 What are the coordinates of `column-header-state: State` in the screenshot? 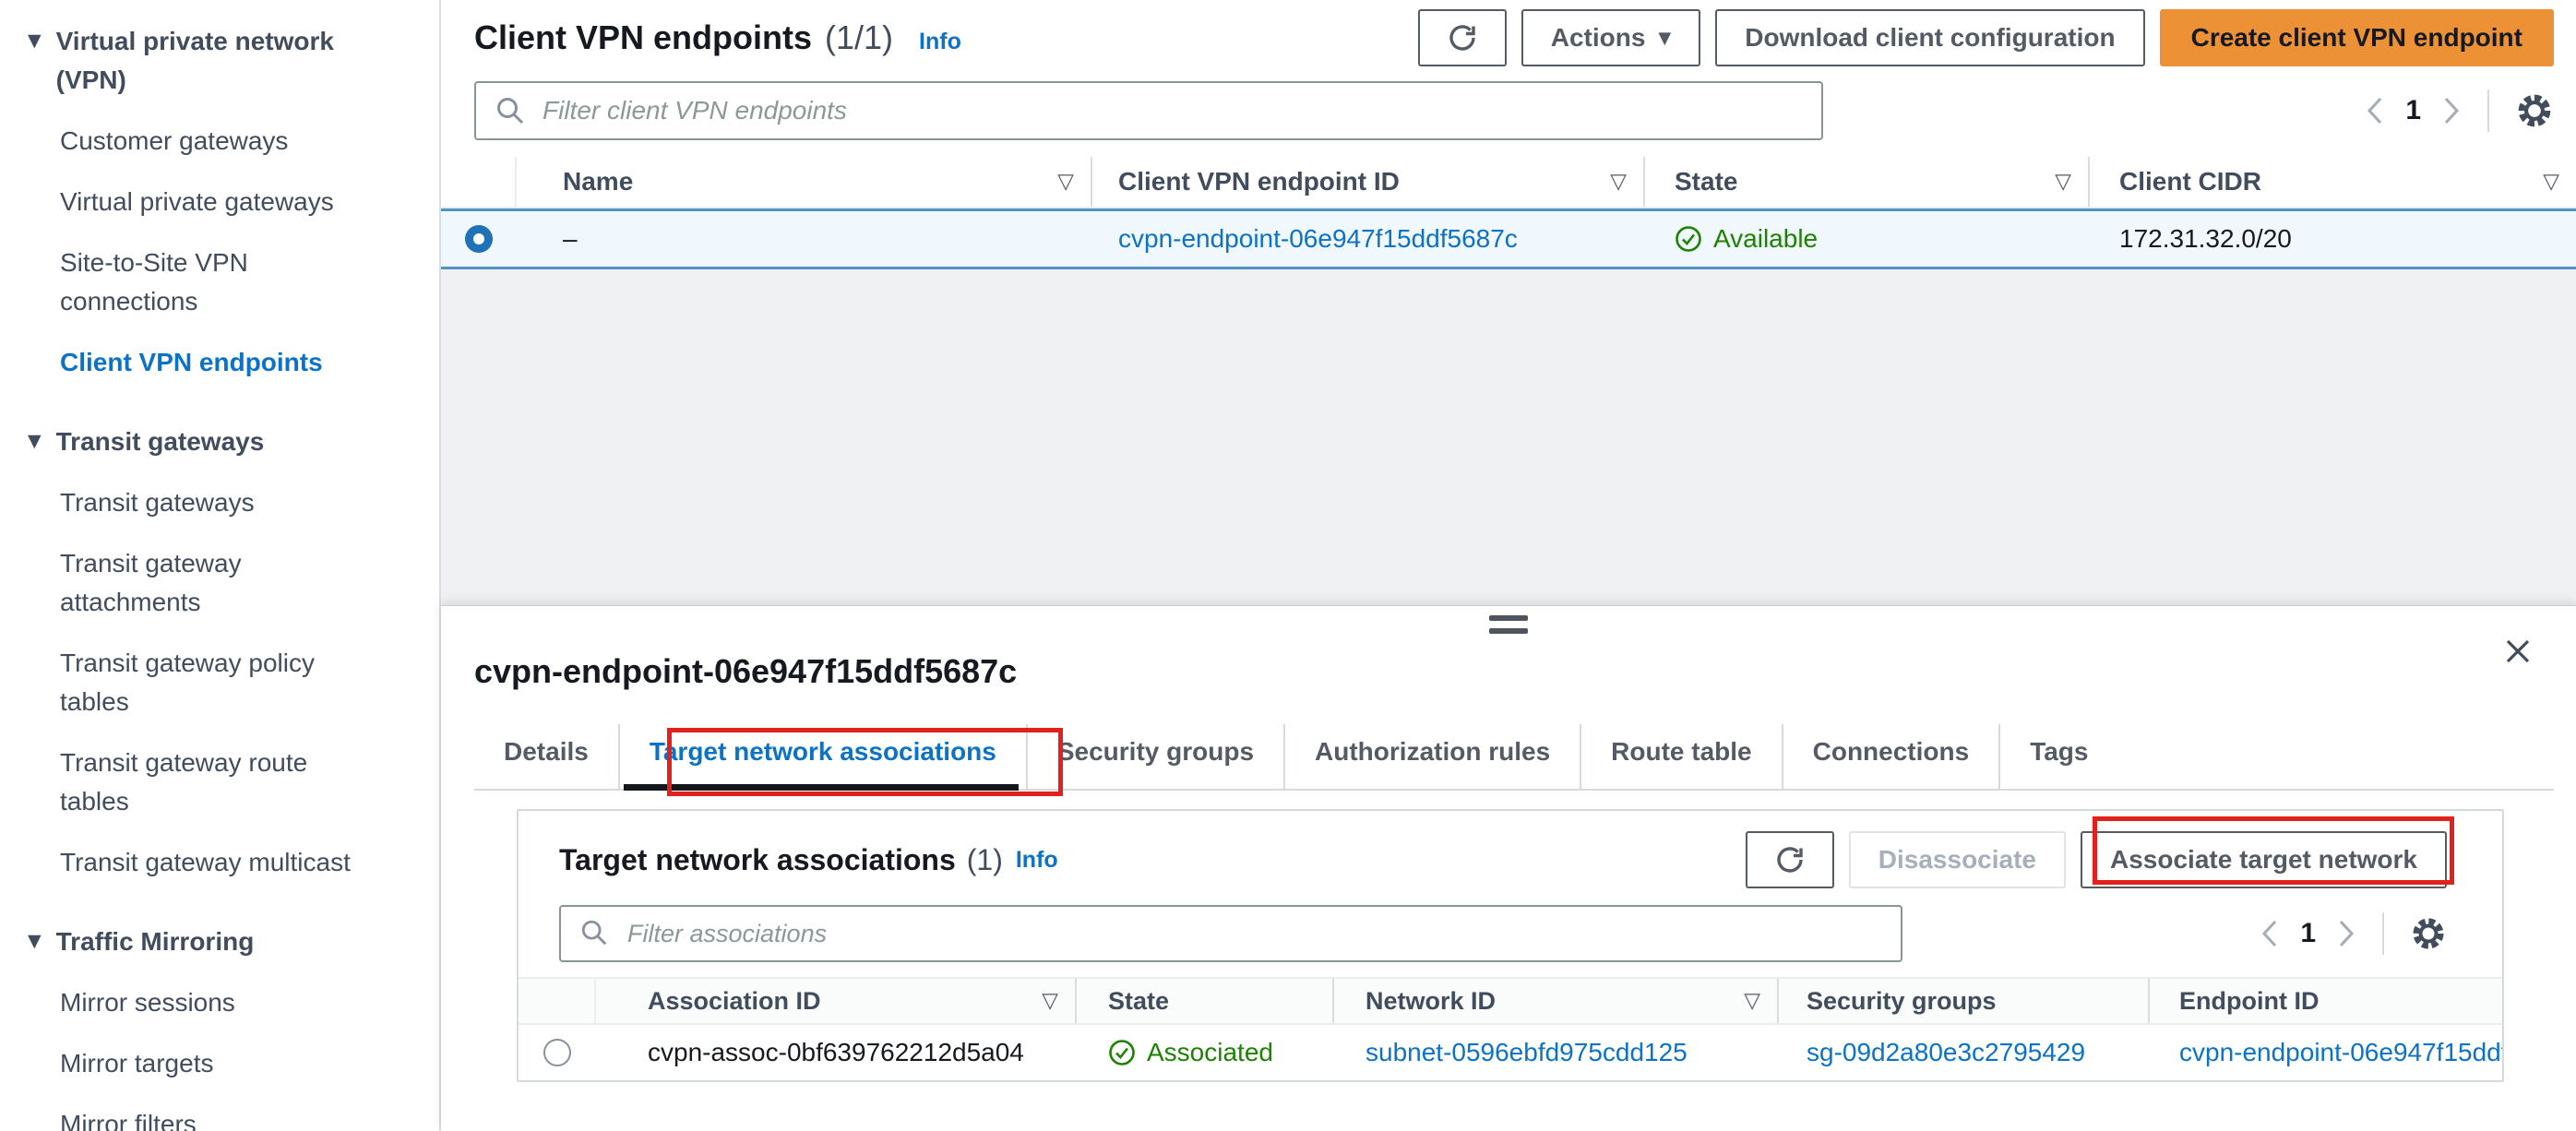 It's located at (1205, 1001).